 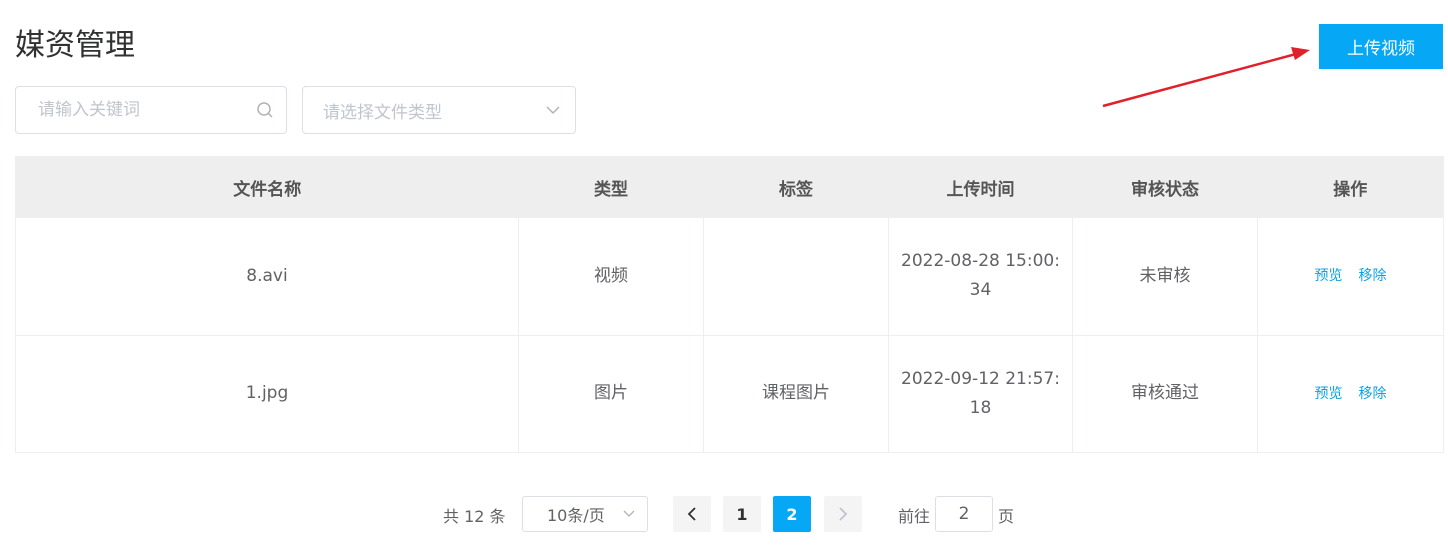 I want to click on file-type-placeholder: 请选择文件类型, so click(x=382, y=112).